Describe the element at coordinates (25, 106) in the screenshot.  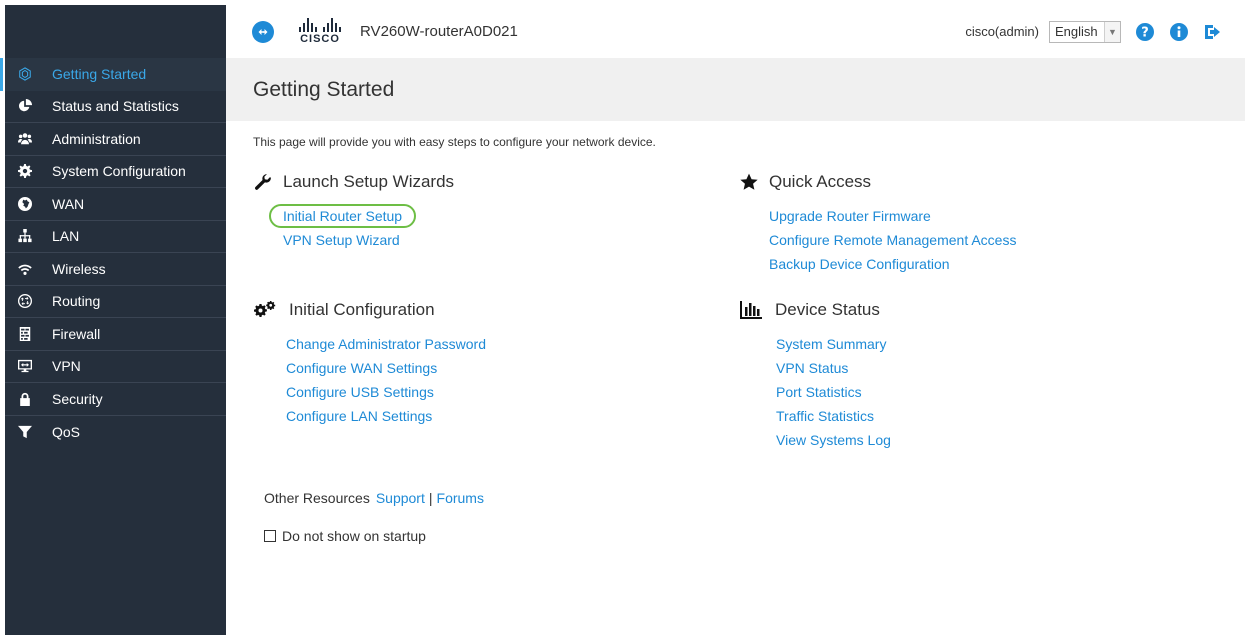
I see `pie-chart-icon` at that location.